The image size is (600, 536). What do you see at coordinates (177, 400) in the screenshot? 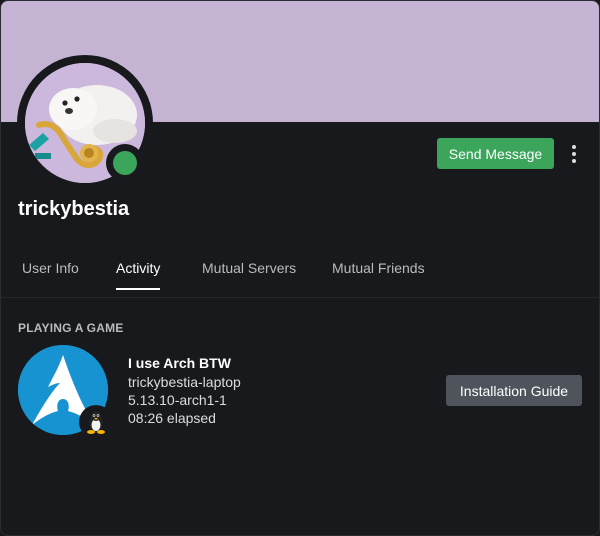
I see `activity-state: 5.13.10-arch1-1` at bounding box center [177, 400].